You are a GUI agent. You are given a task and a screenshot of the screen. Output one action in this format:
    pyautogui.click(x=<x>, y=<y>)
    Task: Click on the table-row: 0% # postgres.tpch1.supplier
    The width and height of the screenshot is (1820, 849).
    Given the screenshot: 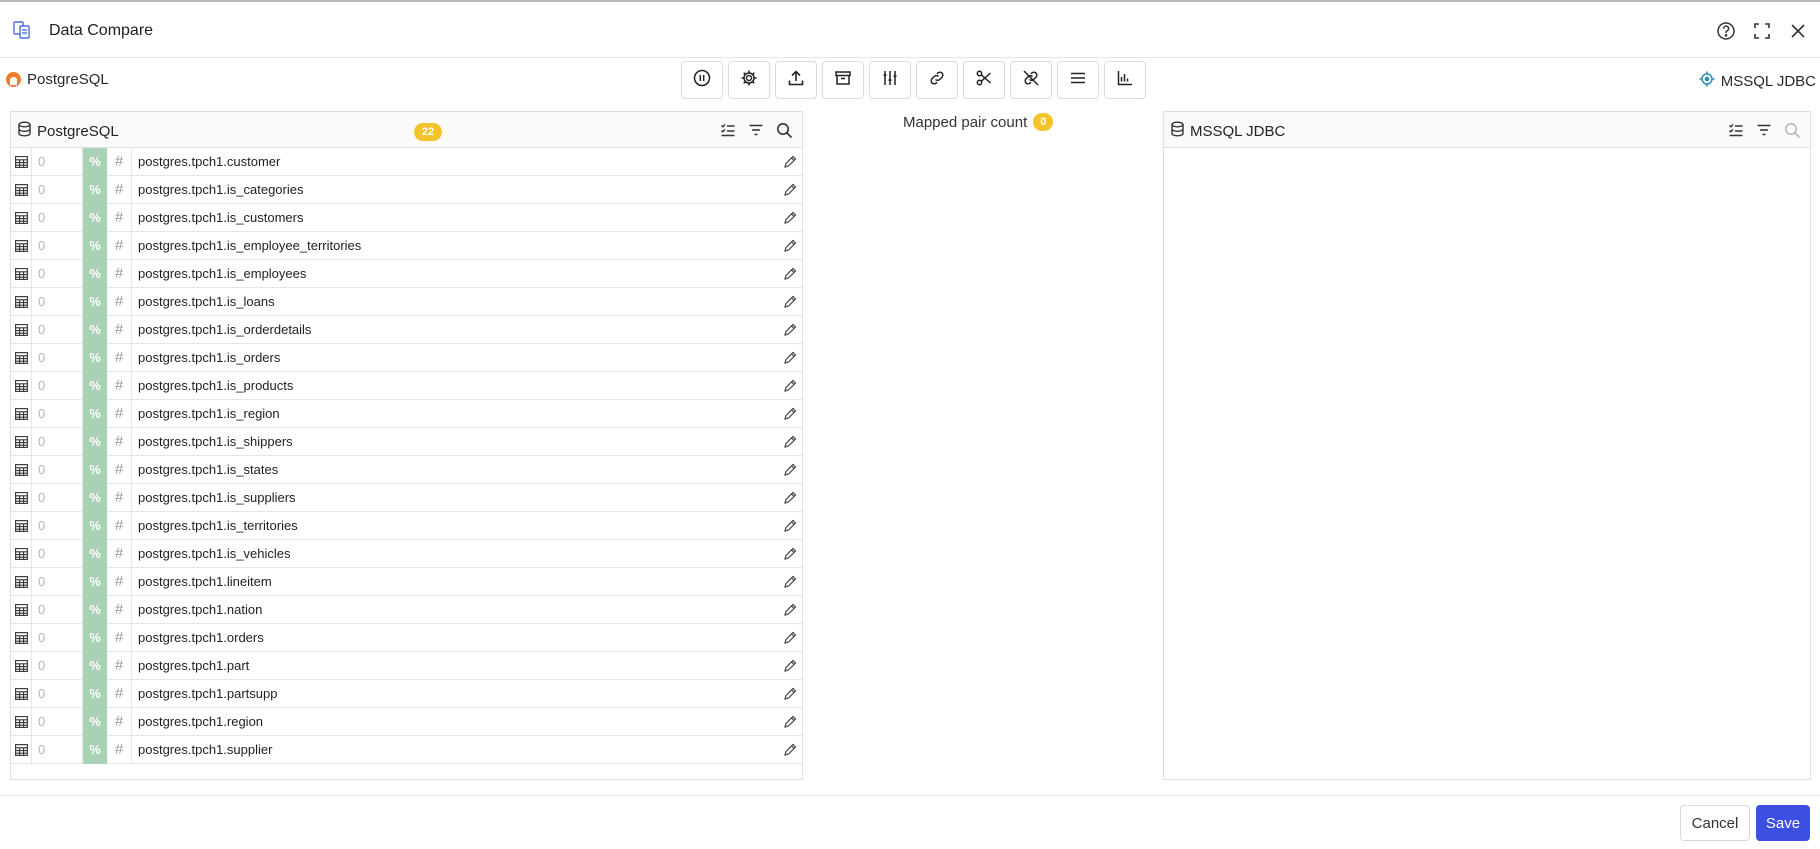 What is the action you would take?
    pyautogui.click(x=406, y=749)
    